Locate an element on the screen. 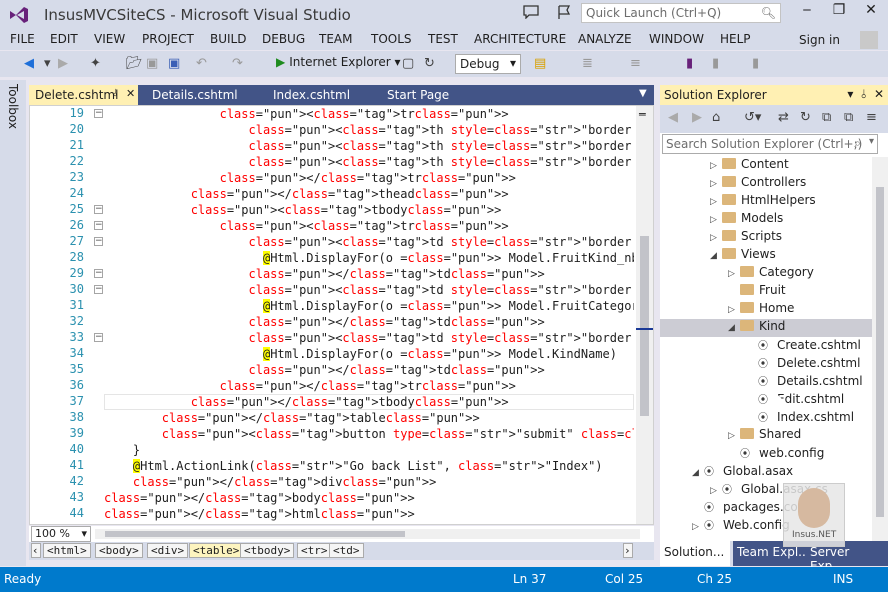  editor-horizontal-scrollbar is located at coordinates (367, 534).